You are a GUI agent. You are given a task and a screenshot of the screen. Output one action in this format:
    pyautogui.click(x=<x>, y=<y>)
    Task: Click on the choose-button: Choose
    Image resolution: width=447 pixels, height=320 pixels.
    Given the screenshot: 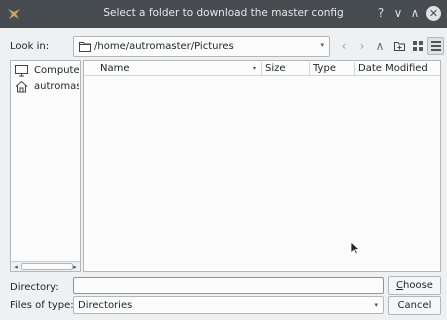 What is the action you would take?
    pyautogui.click(x=414, y=285)
    